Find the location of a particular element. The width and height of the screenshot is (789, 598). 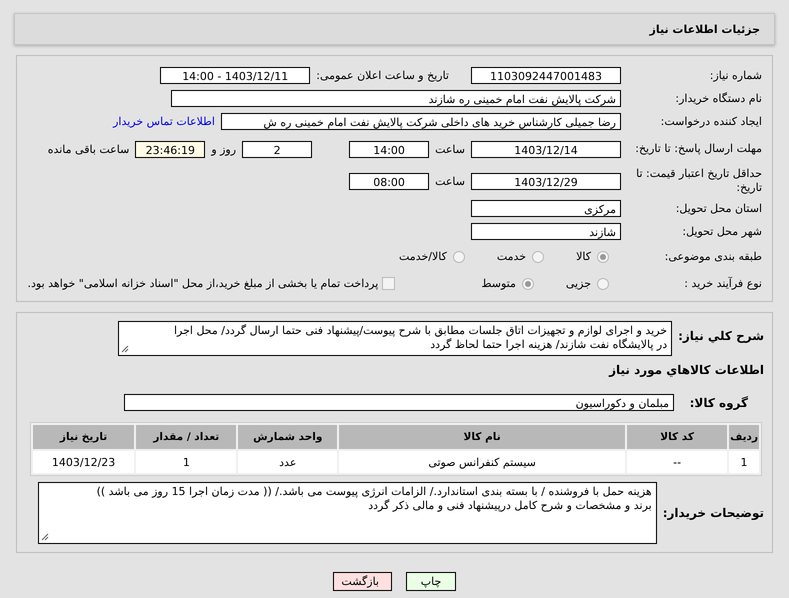

field-label: نوع فرآیند خرید : is located at coordinates (723, 283).